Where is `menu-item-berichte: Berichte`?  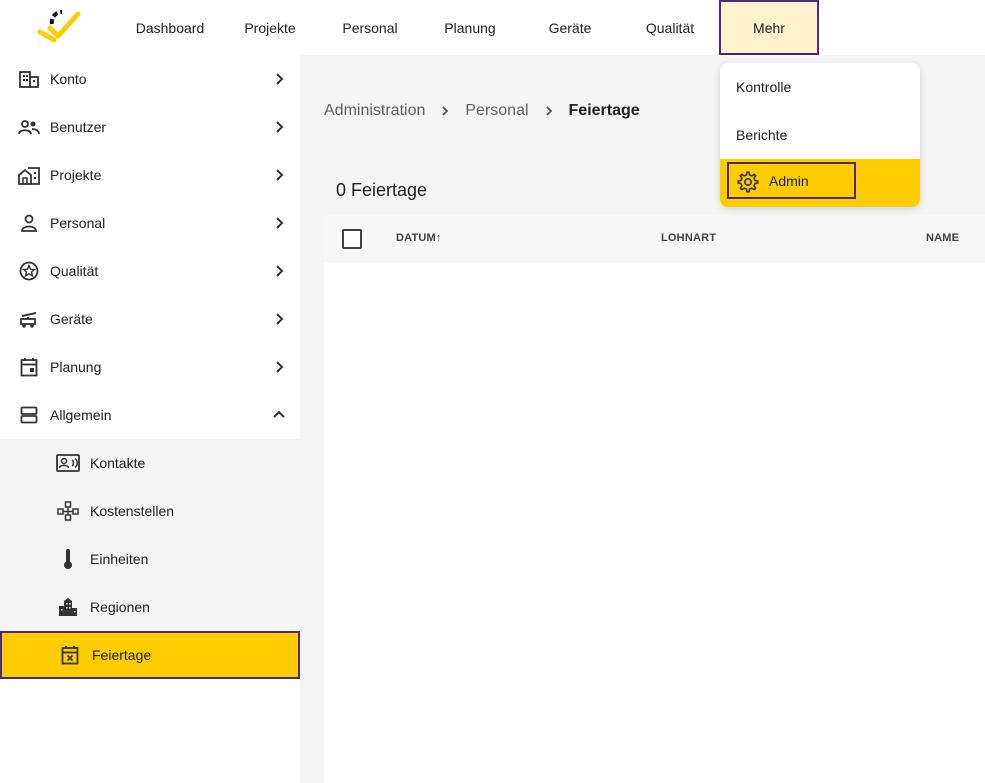
menu-item-berichte: Berichte is located at coordinates (820, 135).